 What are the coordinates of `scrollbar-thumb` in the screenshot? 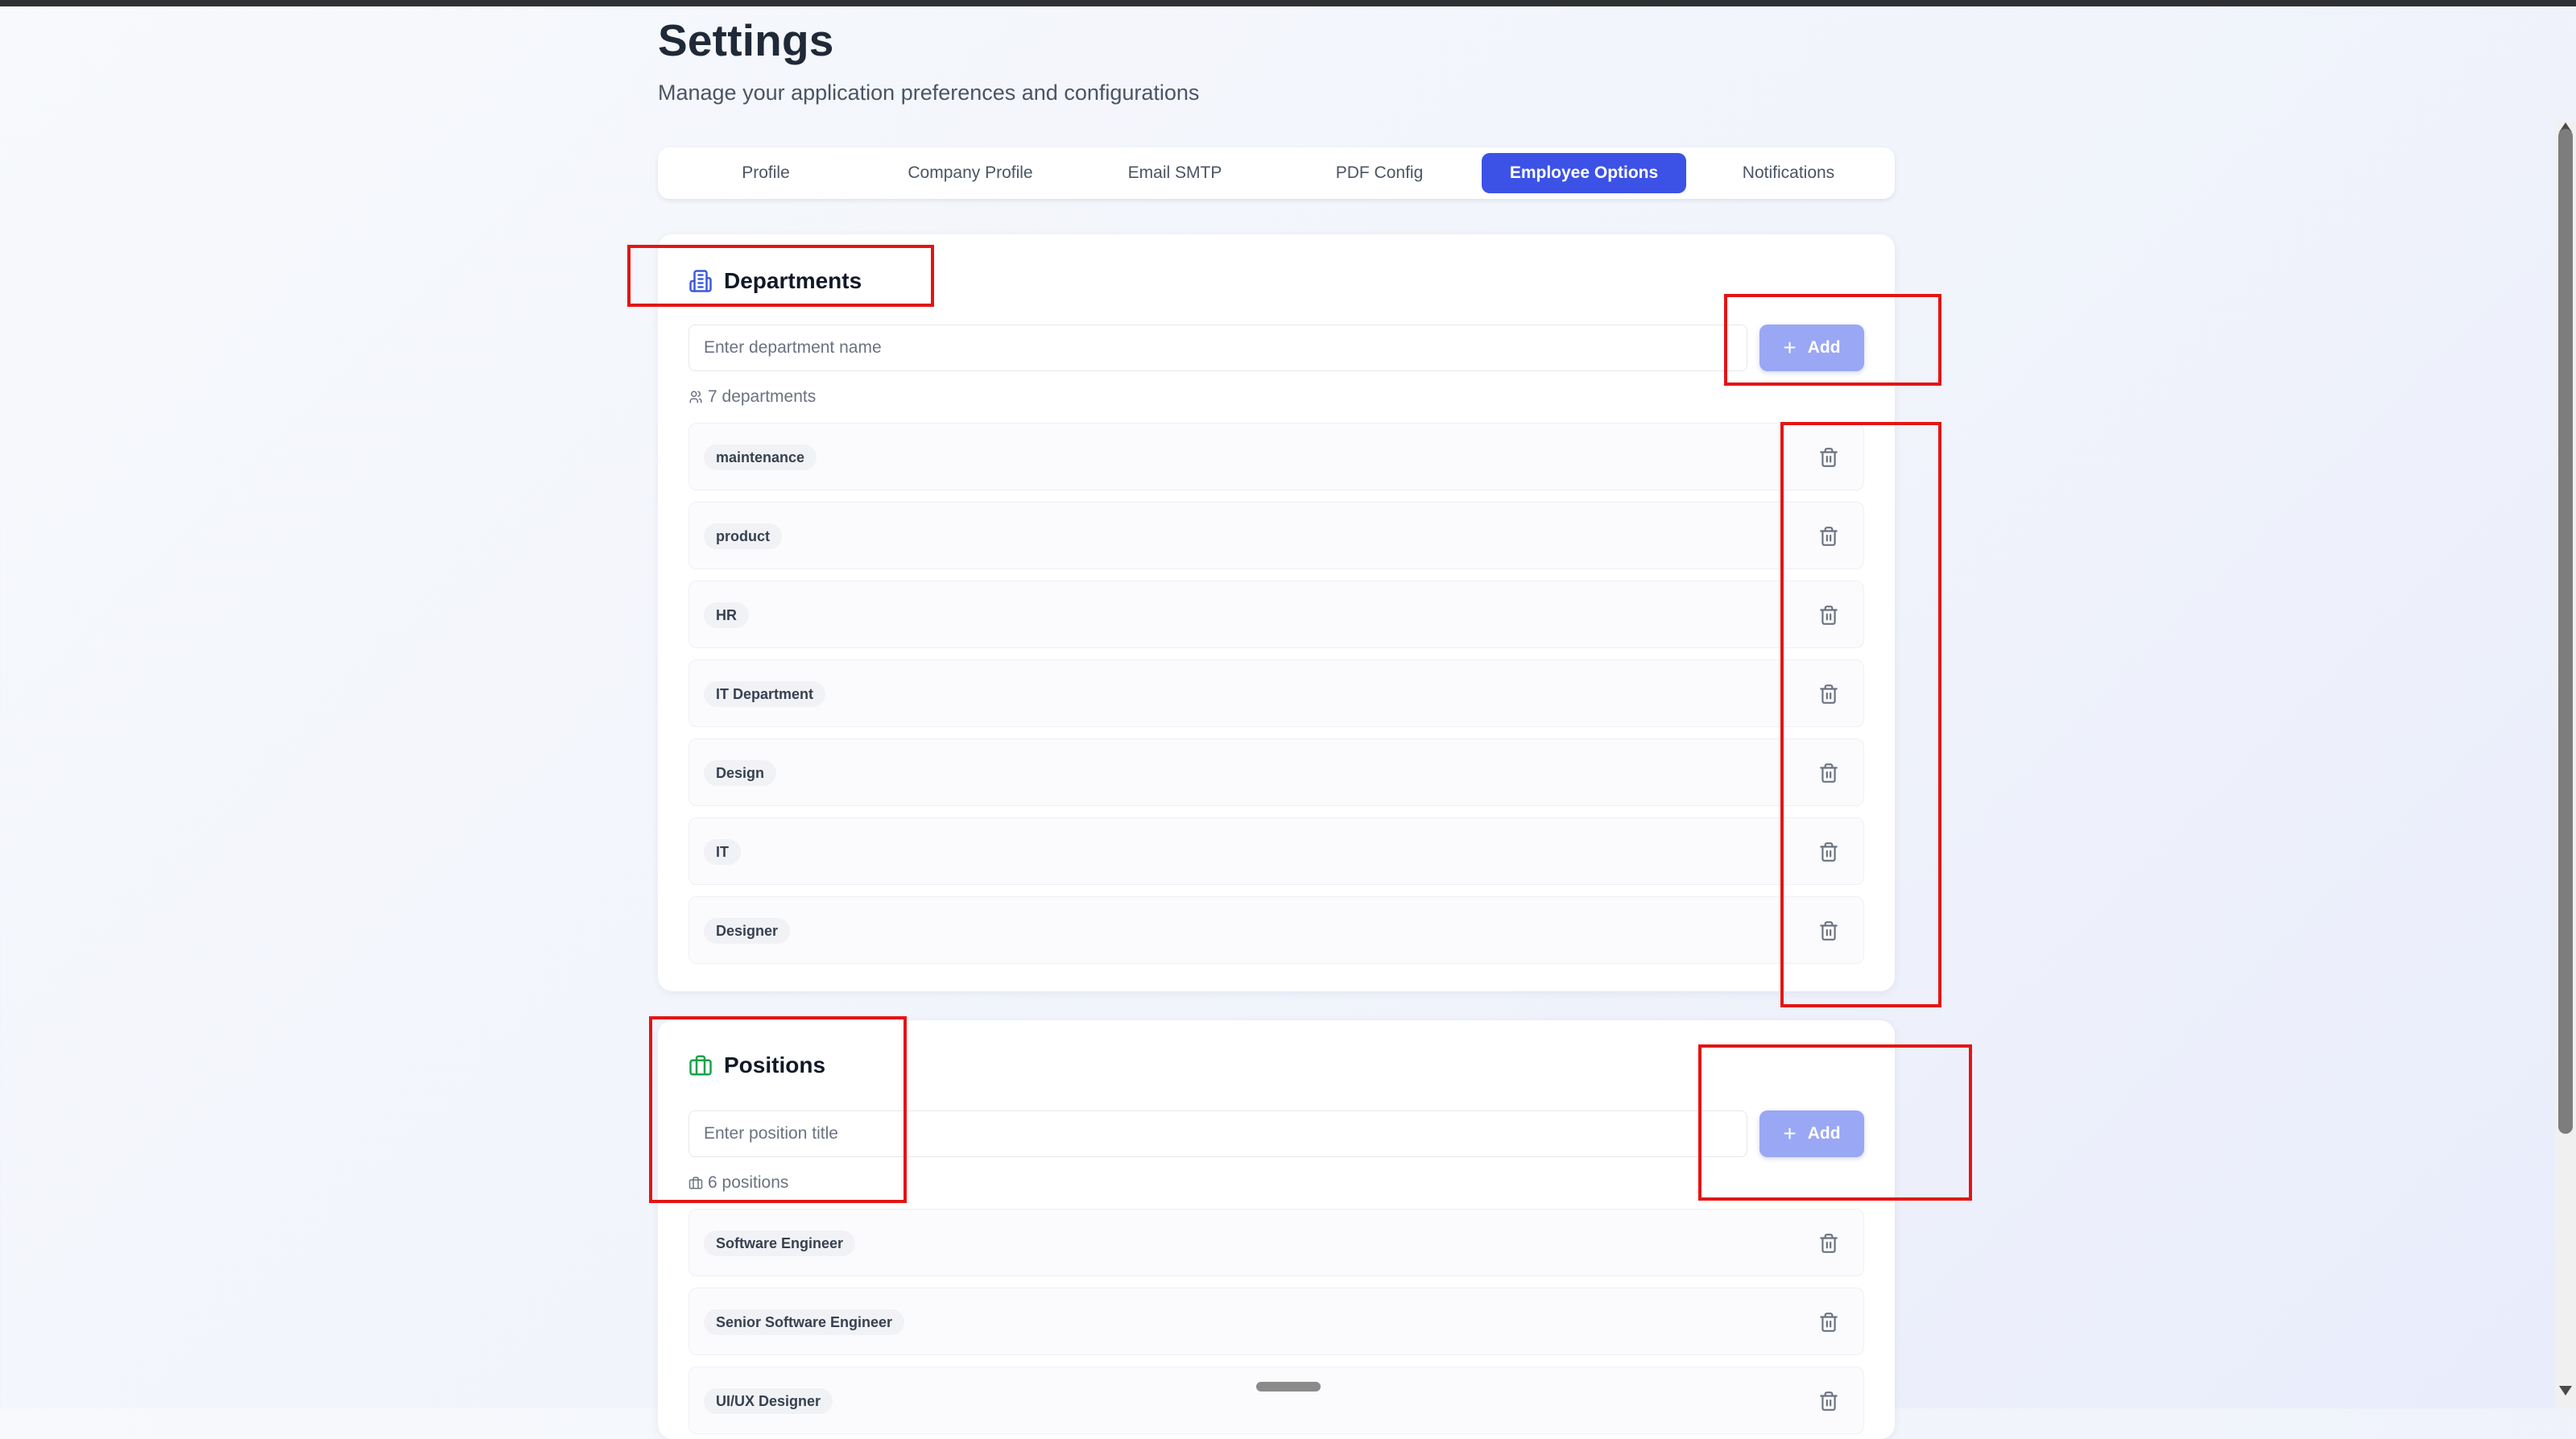 It's located at (2565, 631).